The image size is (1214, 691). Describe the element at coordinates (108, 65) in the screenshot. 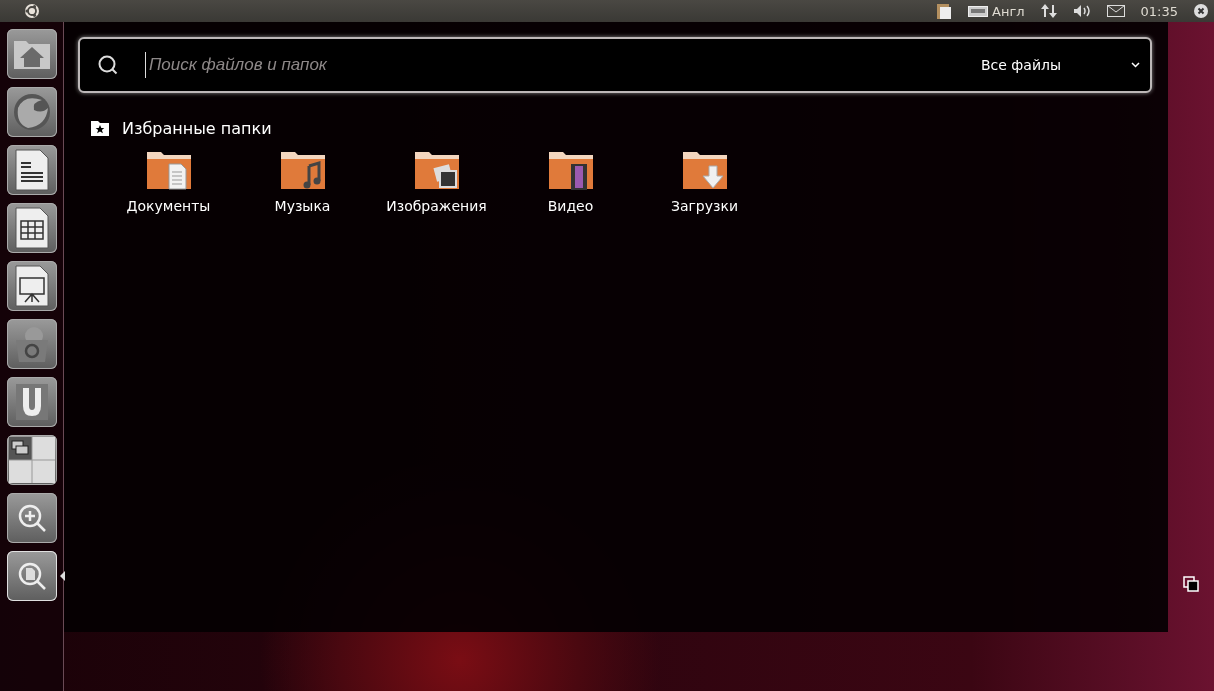

I see `search-icon` at that location.